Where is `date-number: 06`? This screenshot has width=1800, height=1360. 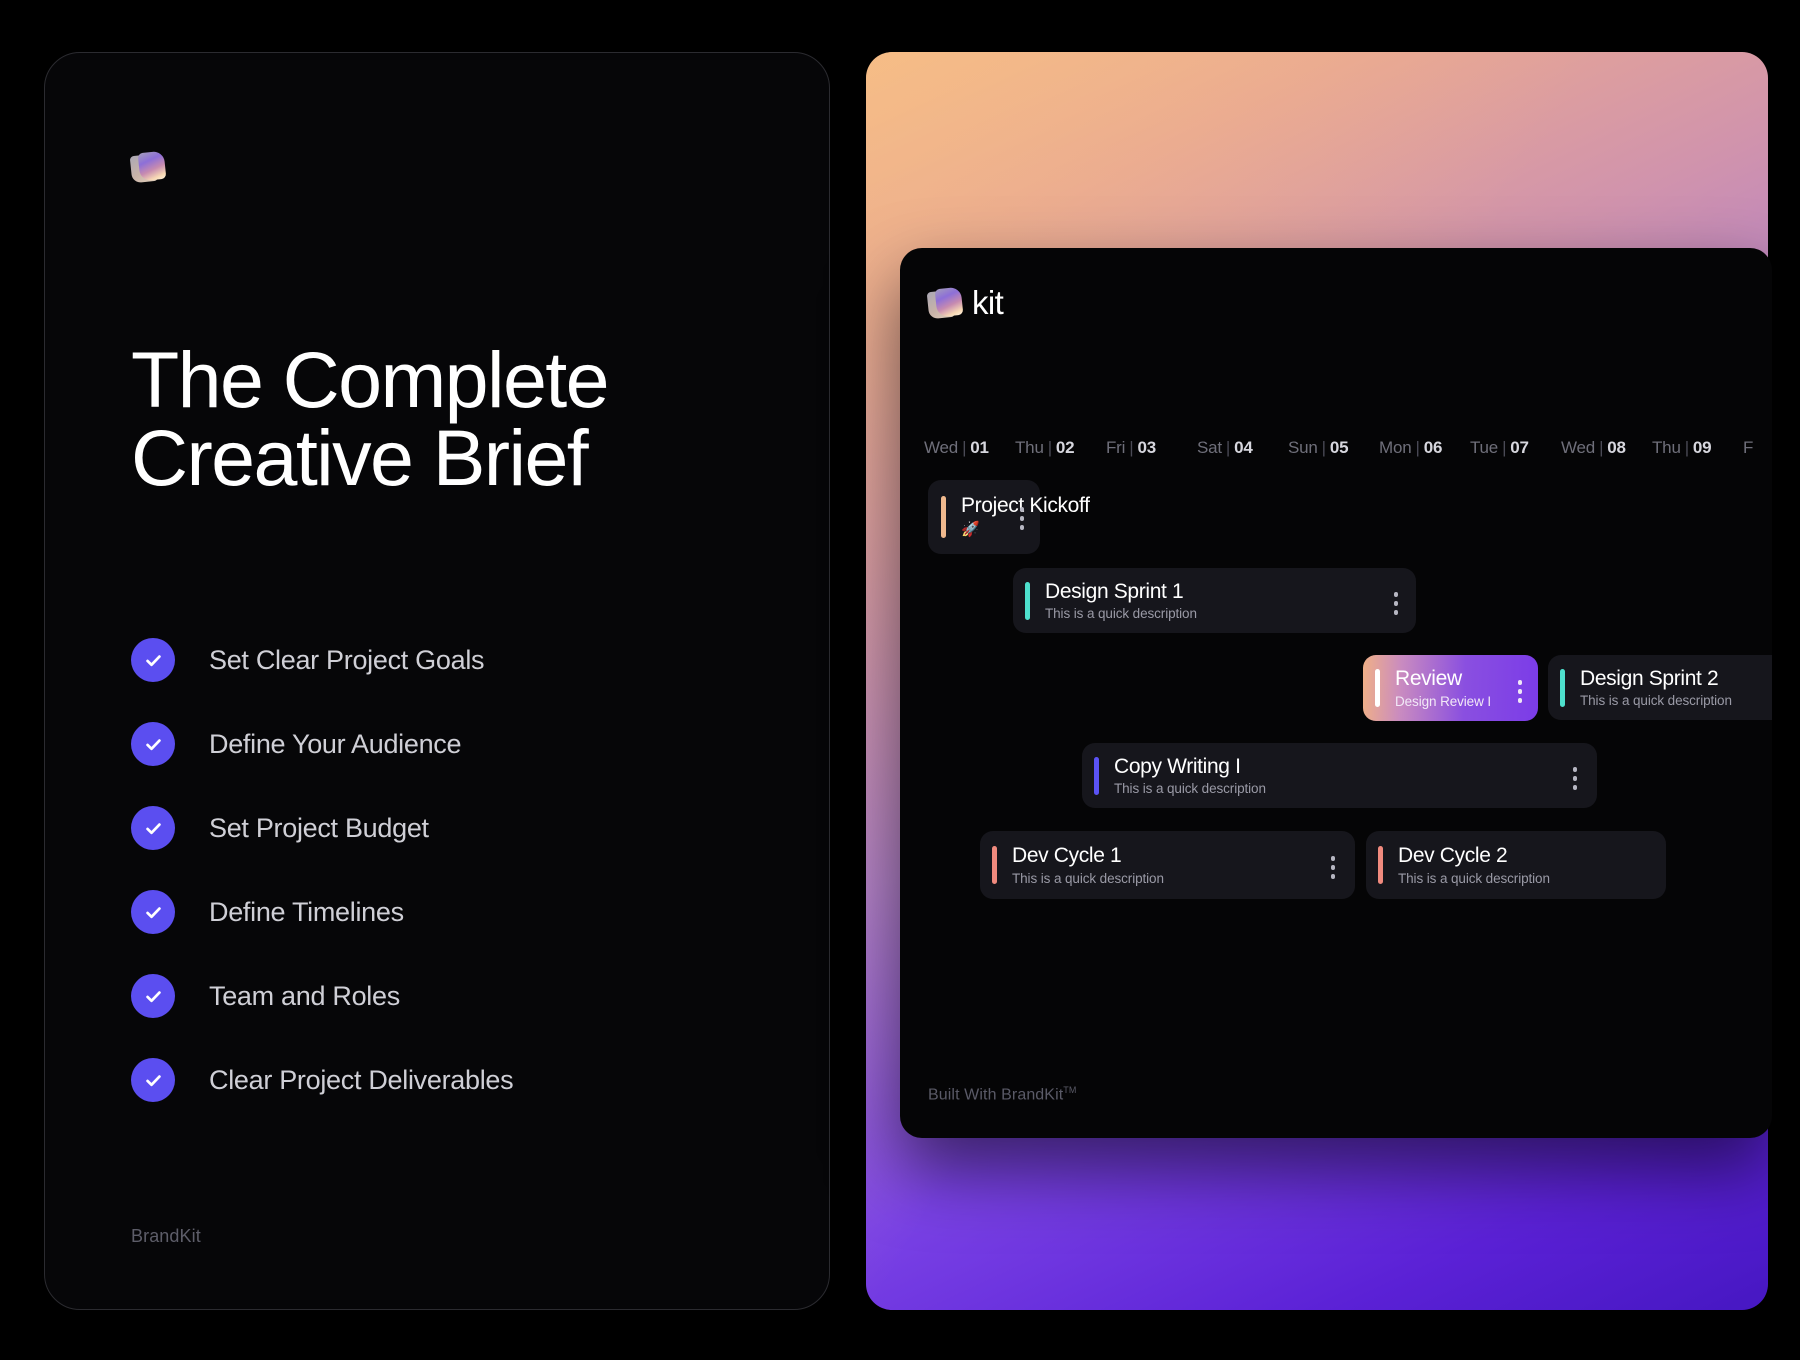
date-number: 06 is located at coordinates (1433, 447).